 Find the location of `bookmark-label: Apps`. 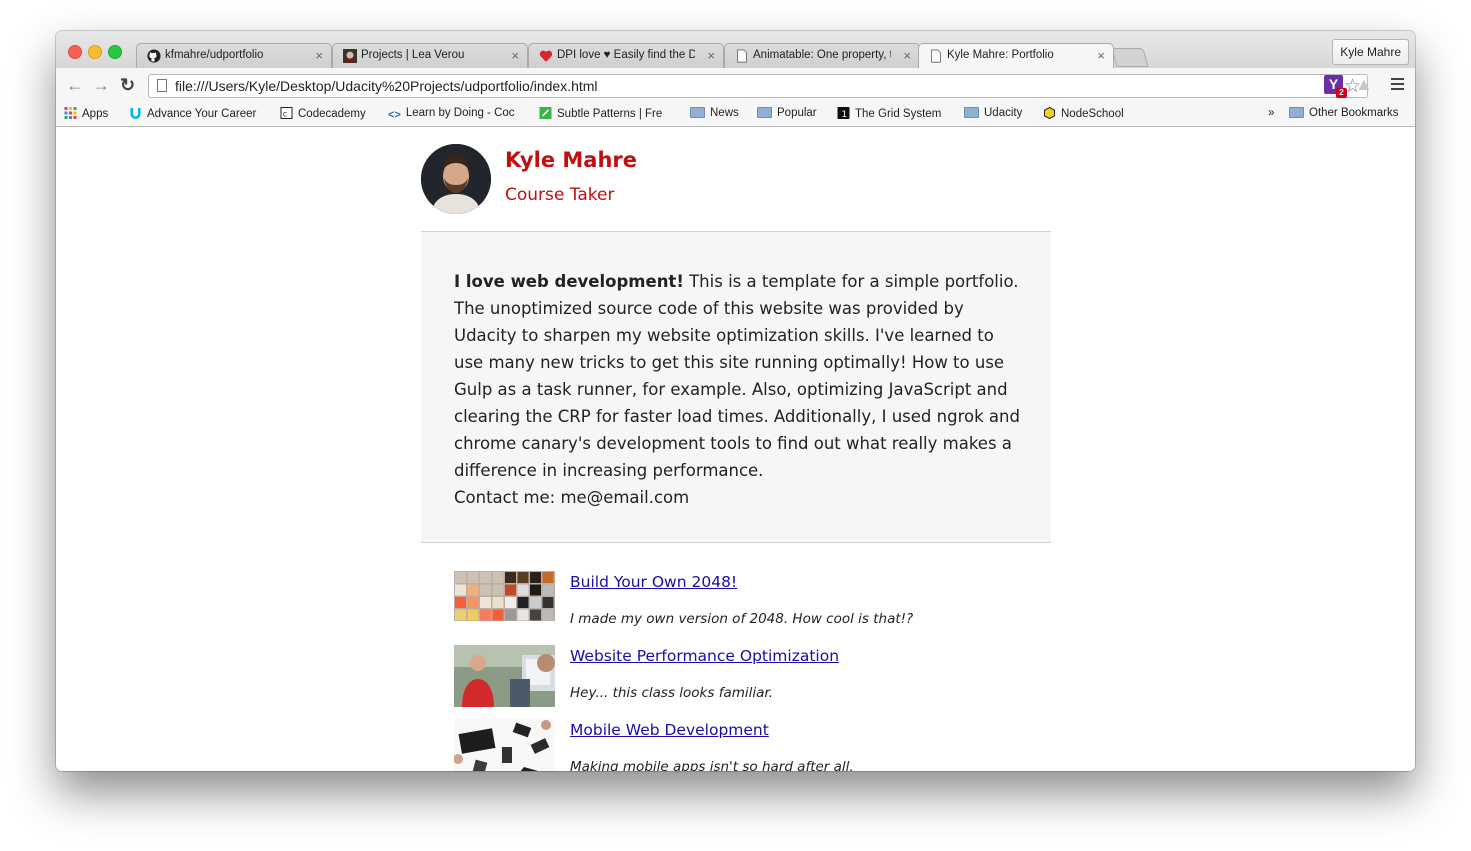

bookmark-label: Apps is located at coordinates (95, 114).